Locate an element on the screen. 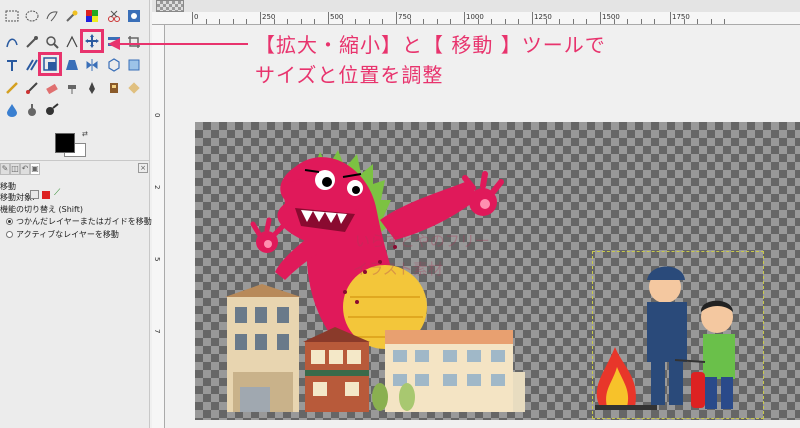 The height and width of the screenshot is (428, 800). flip-icon is located at coordinates (92, 65).